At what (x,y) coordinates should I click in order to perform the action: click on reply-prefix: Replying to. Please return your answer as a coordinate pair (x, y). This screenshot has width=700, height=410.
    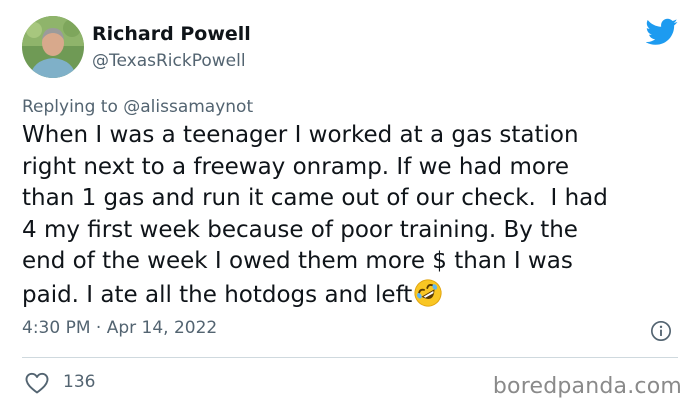
    Looking at the image, I should click on (70, 107).